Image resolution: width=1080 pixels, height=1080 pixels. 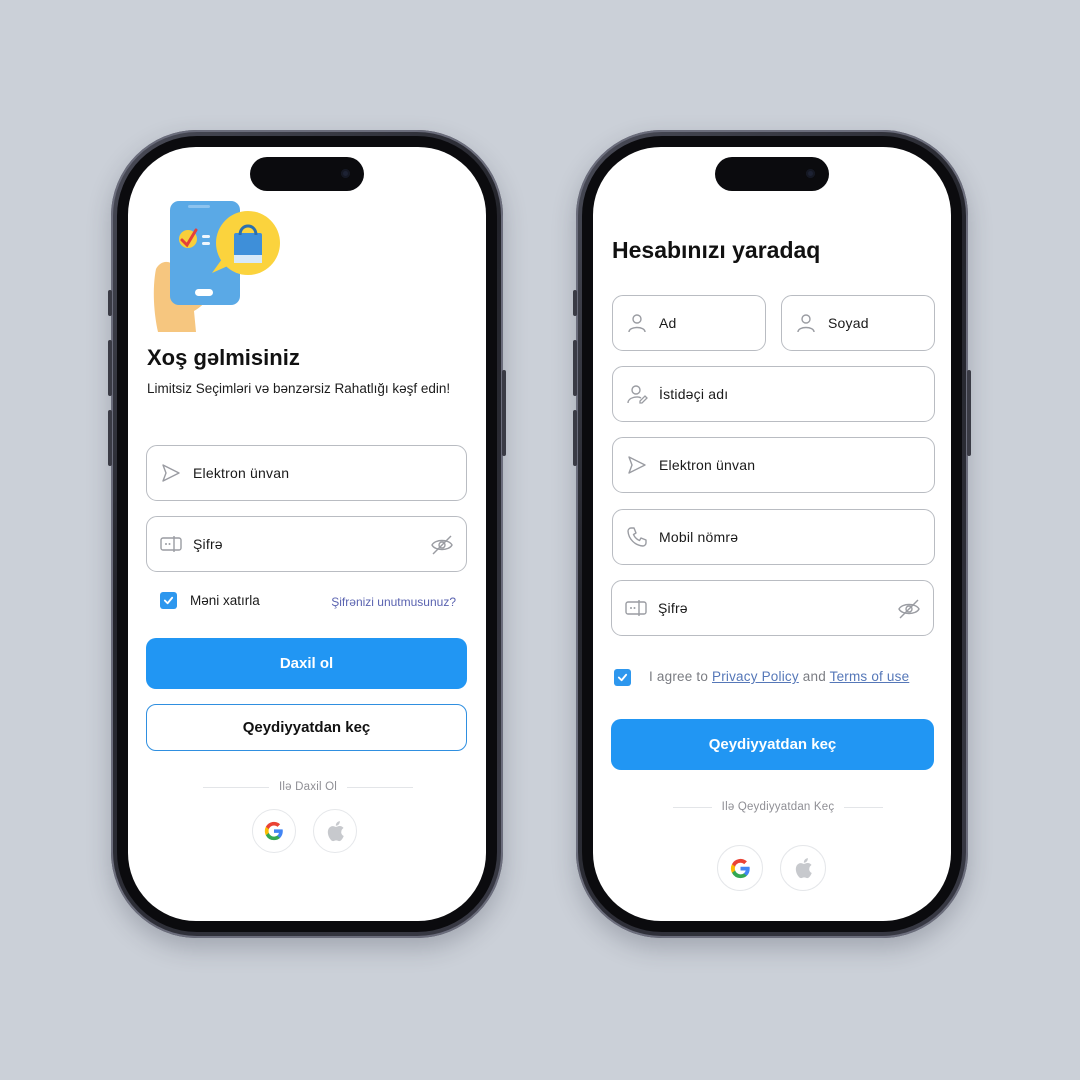 I want to click on last-name-label: Soyad, so click(x=848, y=323).